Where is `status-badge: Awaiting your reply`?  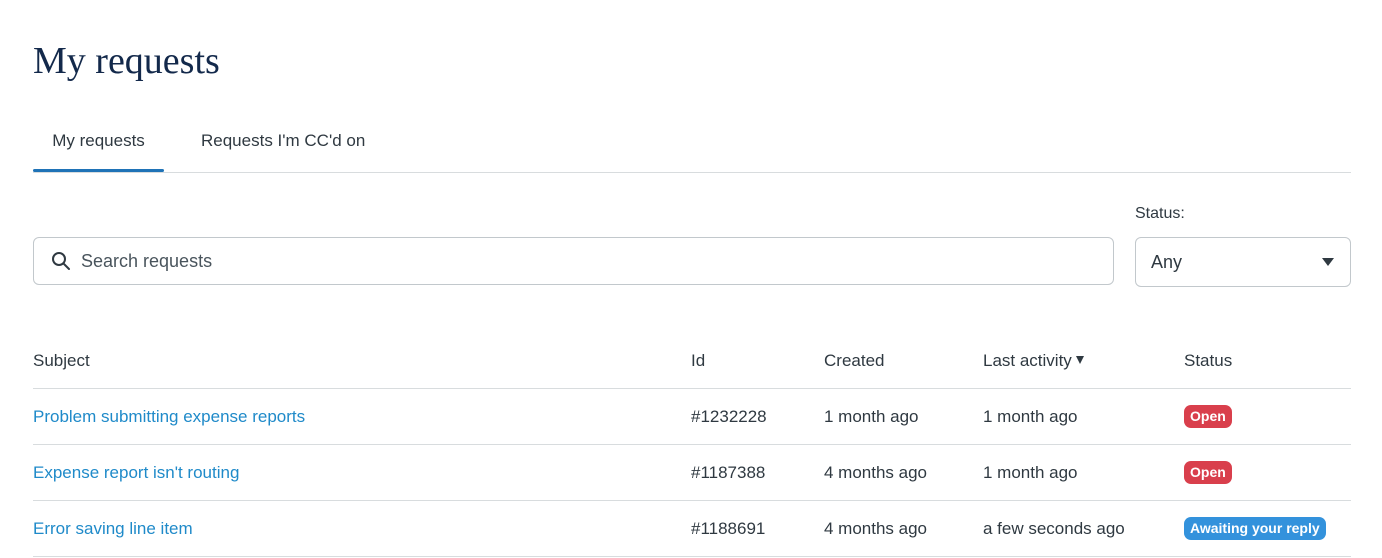 status-badge: Awaiting your reply is located at coordinates (1255, 528).